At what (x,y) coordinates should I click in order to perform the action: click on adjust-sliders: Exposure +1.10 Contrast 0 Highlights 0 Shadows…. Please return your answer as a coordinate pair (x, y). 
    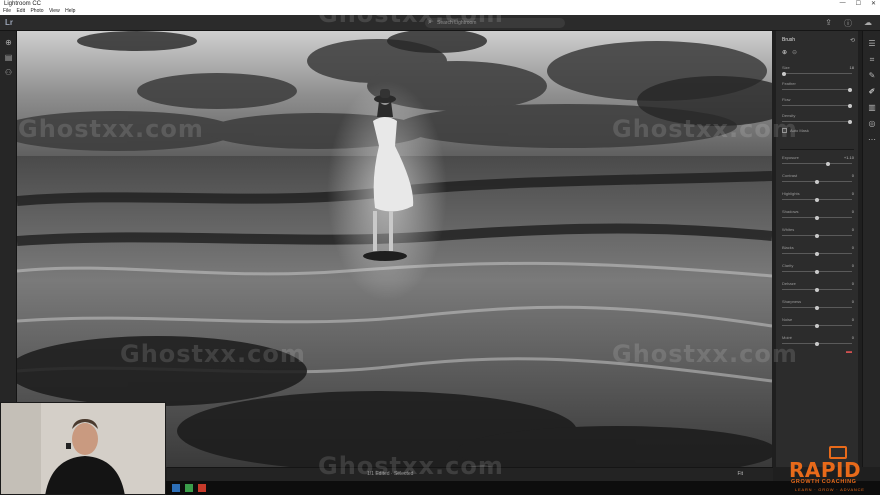
    Looking at the image, I should click on (817, 255).